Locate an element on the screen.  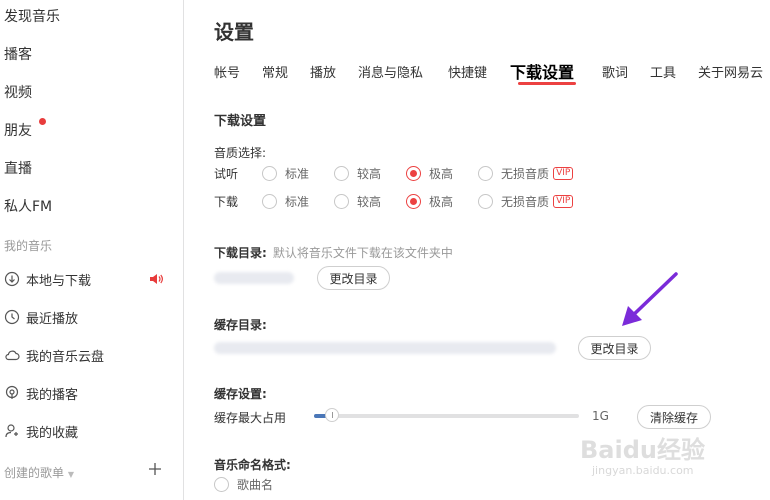
cache-max-value: 1G is located at coordinates (600, 416).